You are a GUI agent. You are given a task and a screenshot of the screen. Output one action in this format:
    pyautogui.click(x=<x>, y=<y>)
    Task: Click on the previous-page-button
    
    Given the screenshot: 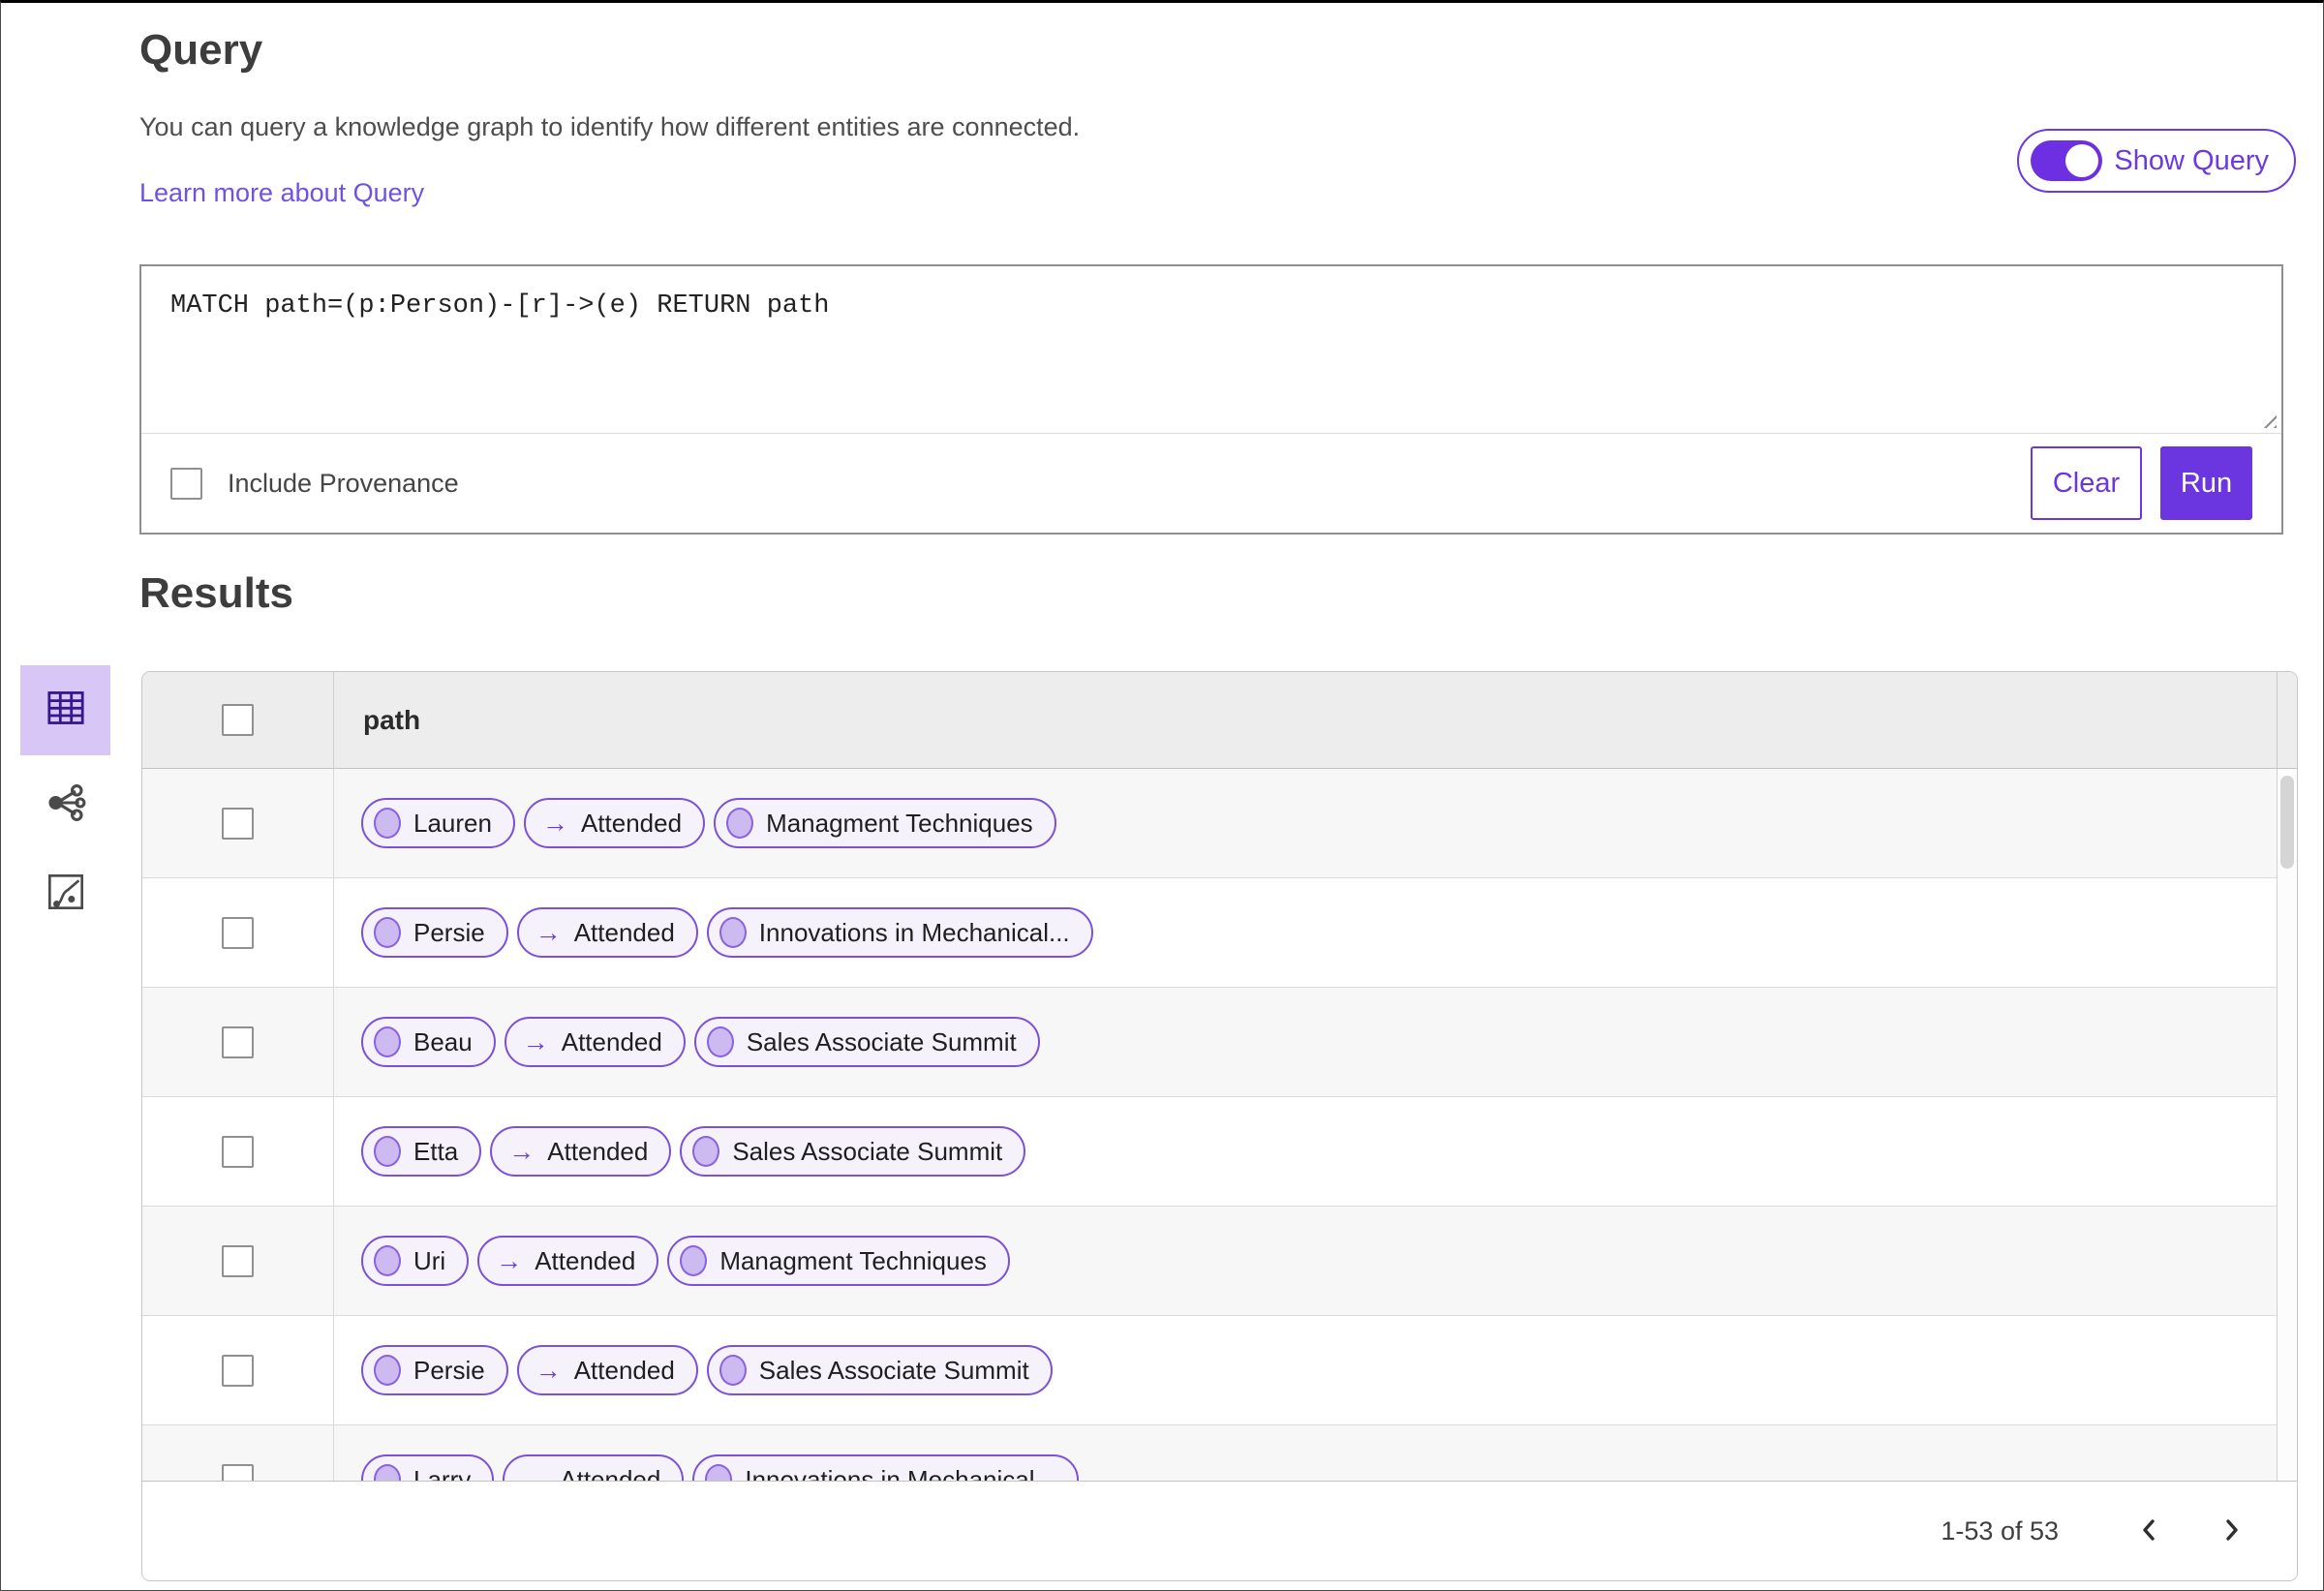 What is the action you would take?
    pyautogui.click(x=2149, y=1531)
    